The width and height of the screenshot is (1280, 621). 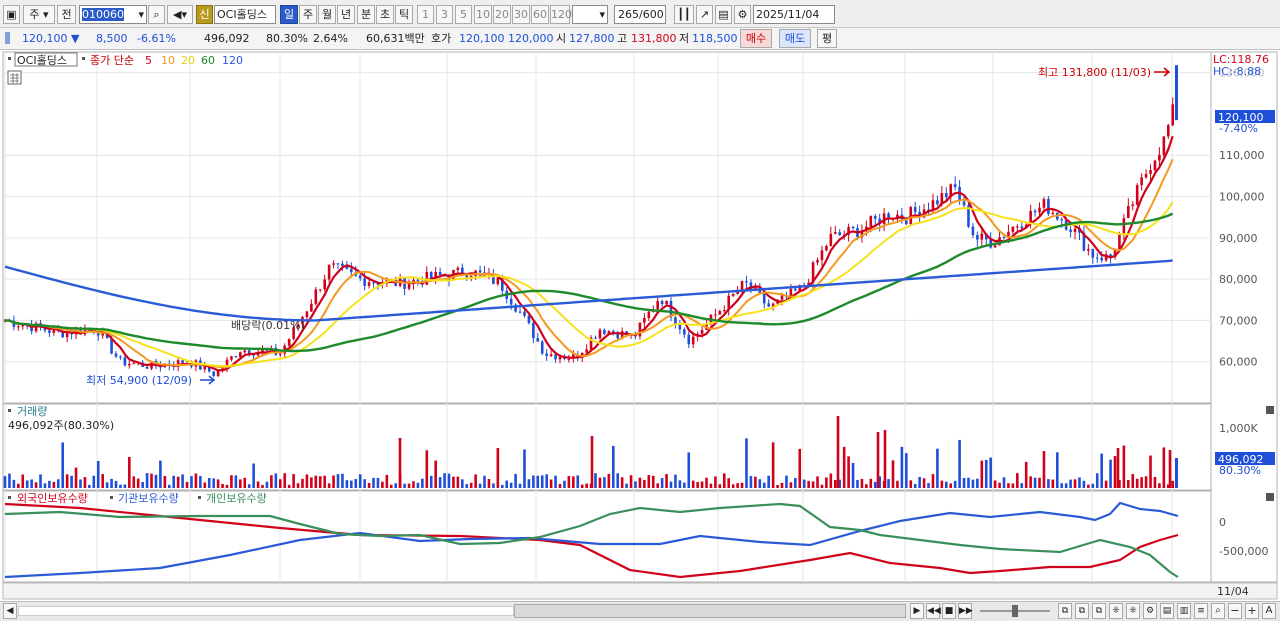 I want to click on search-zoom-icon: ⌕, so click(x=1218, y=611).